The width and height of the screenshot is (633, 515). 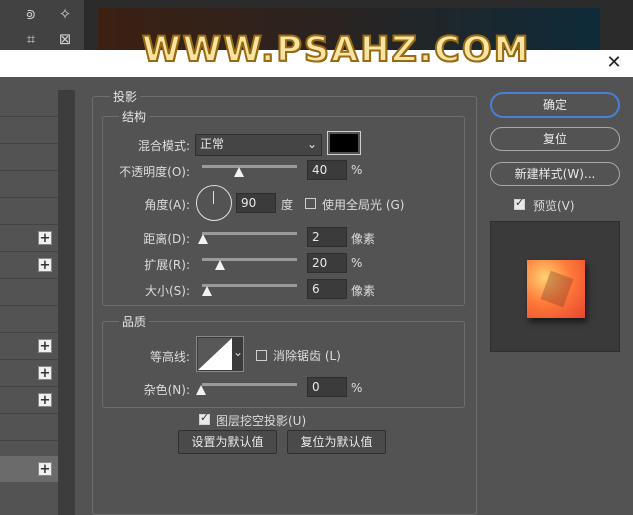 I want to click on size-label: 大小(S):, so click(x=167, y=291).